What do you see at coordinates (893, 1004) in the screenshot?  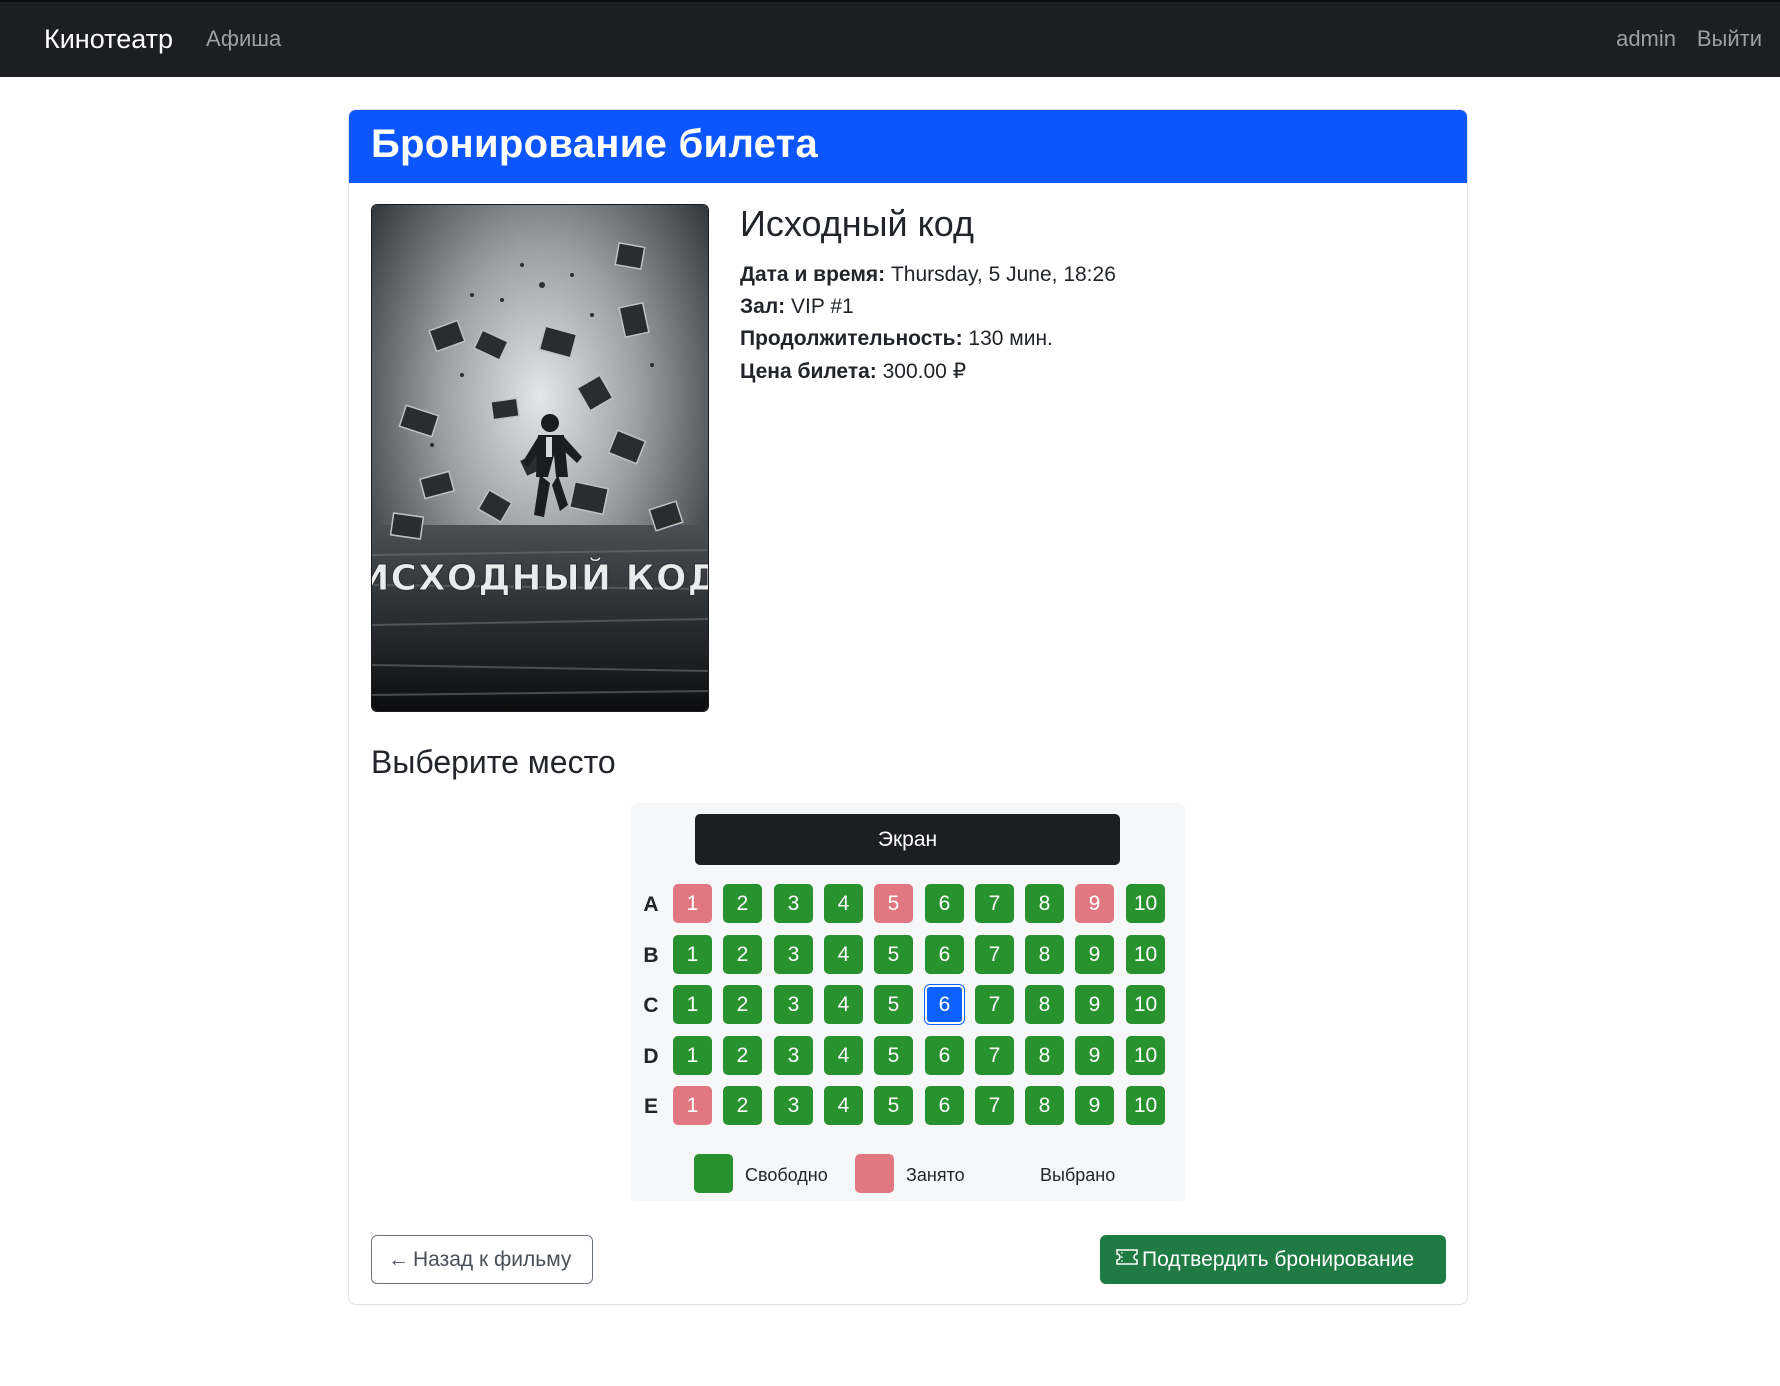 I see `seat-C-5: 5` at bounding box center [893, 1004].